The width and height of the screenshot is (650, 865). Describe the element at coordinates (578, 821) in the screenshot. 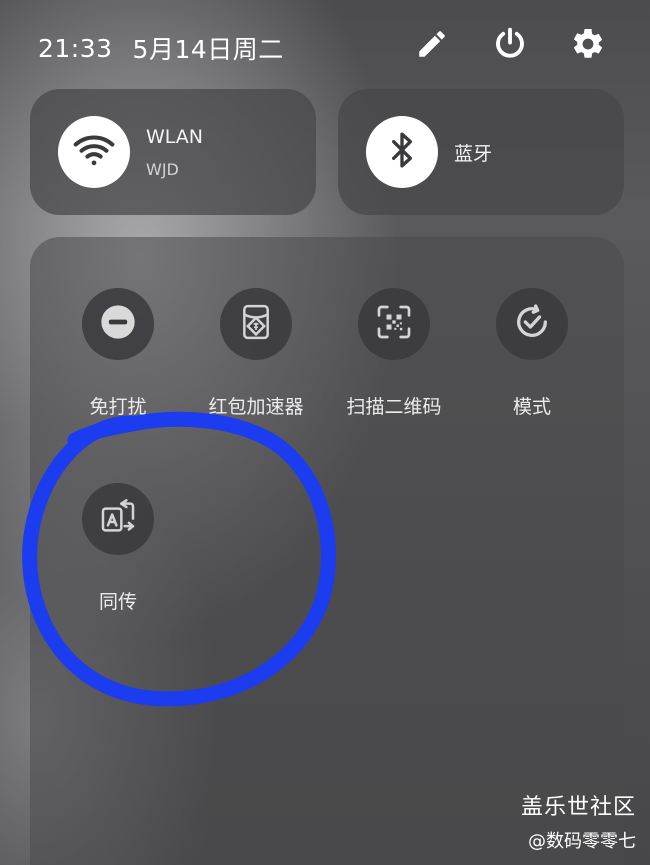

I see `watermark: 盖乐世社区 @数码零零七` at that location.